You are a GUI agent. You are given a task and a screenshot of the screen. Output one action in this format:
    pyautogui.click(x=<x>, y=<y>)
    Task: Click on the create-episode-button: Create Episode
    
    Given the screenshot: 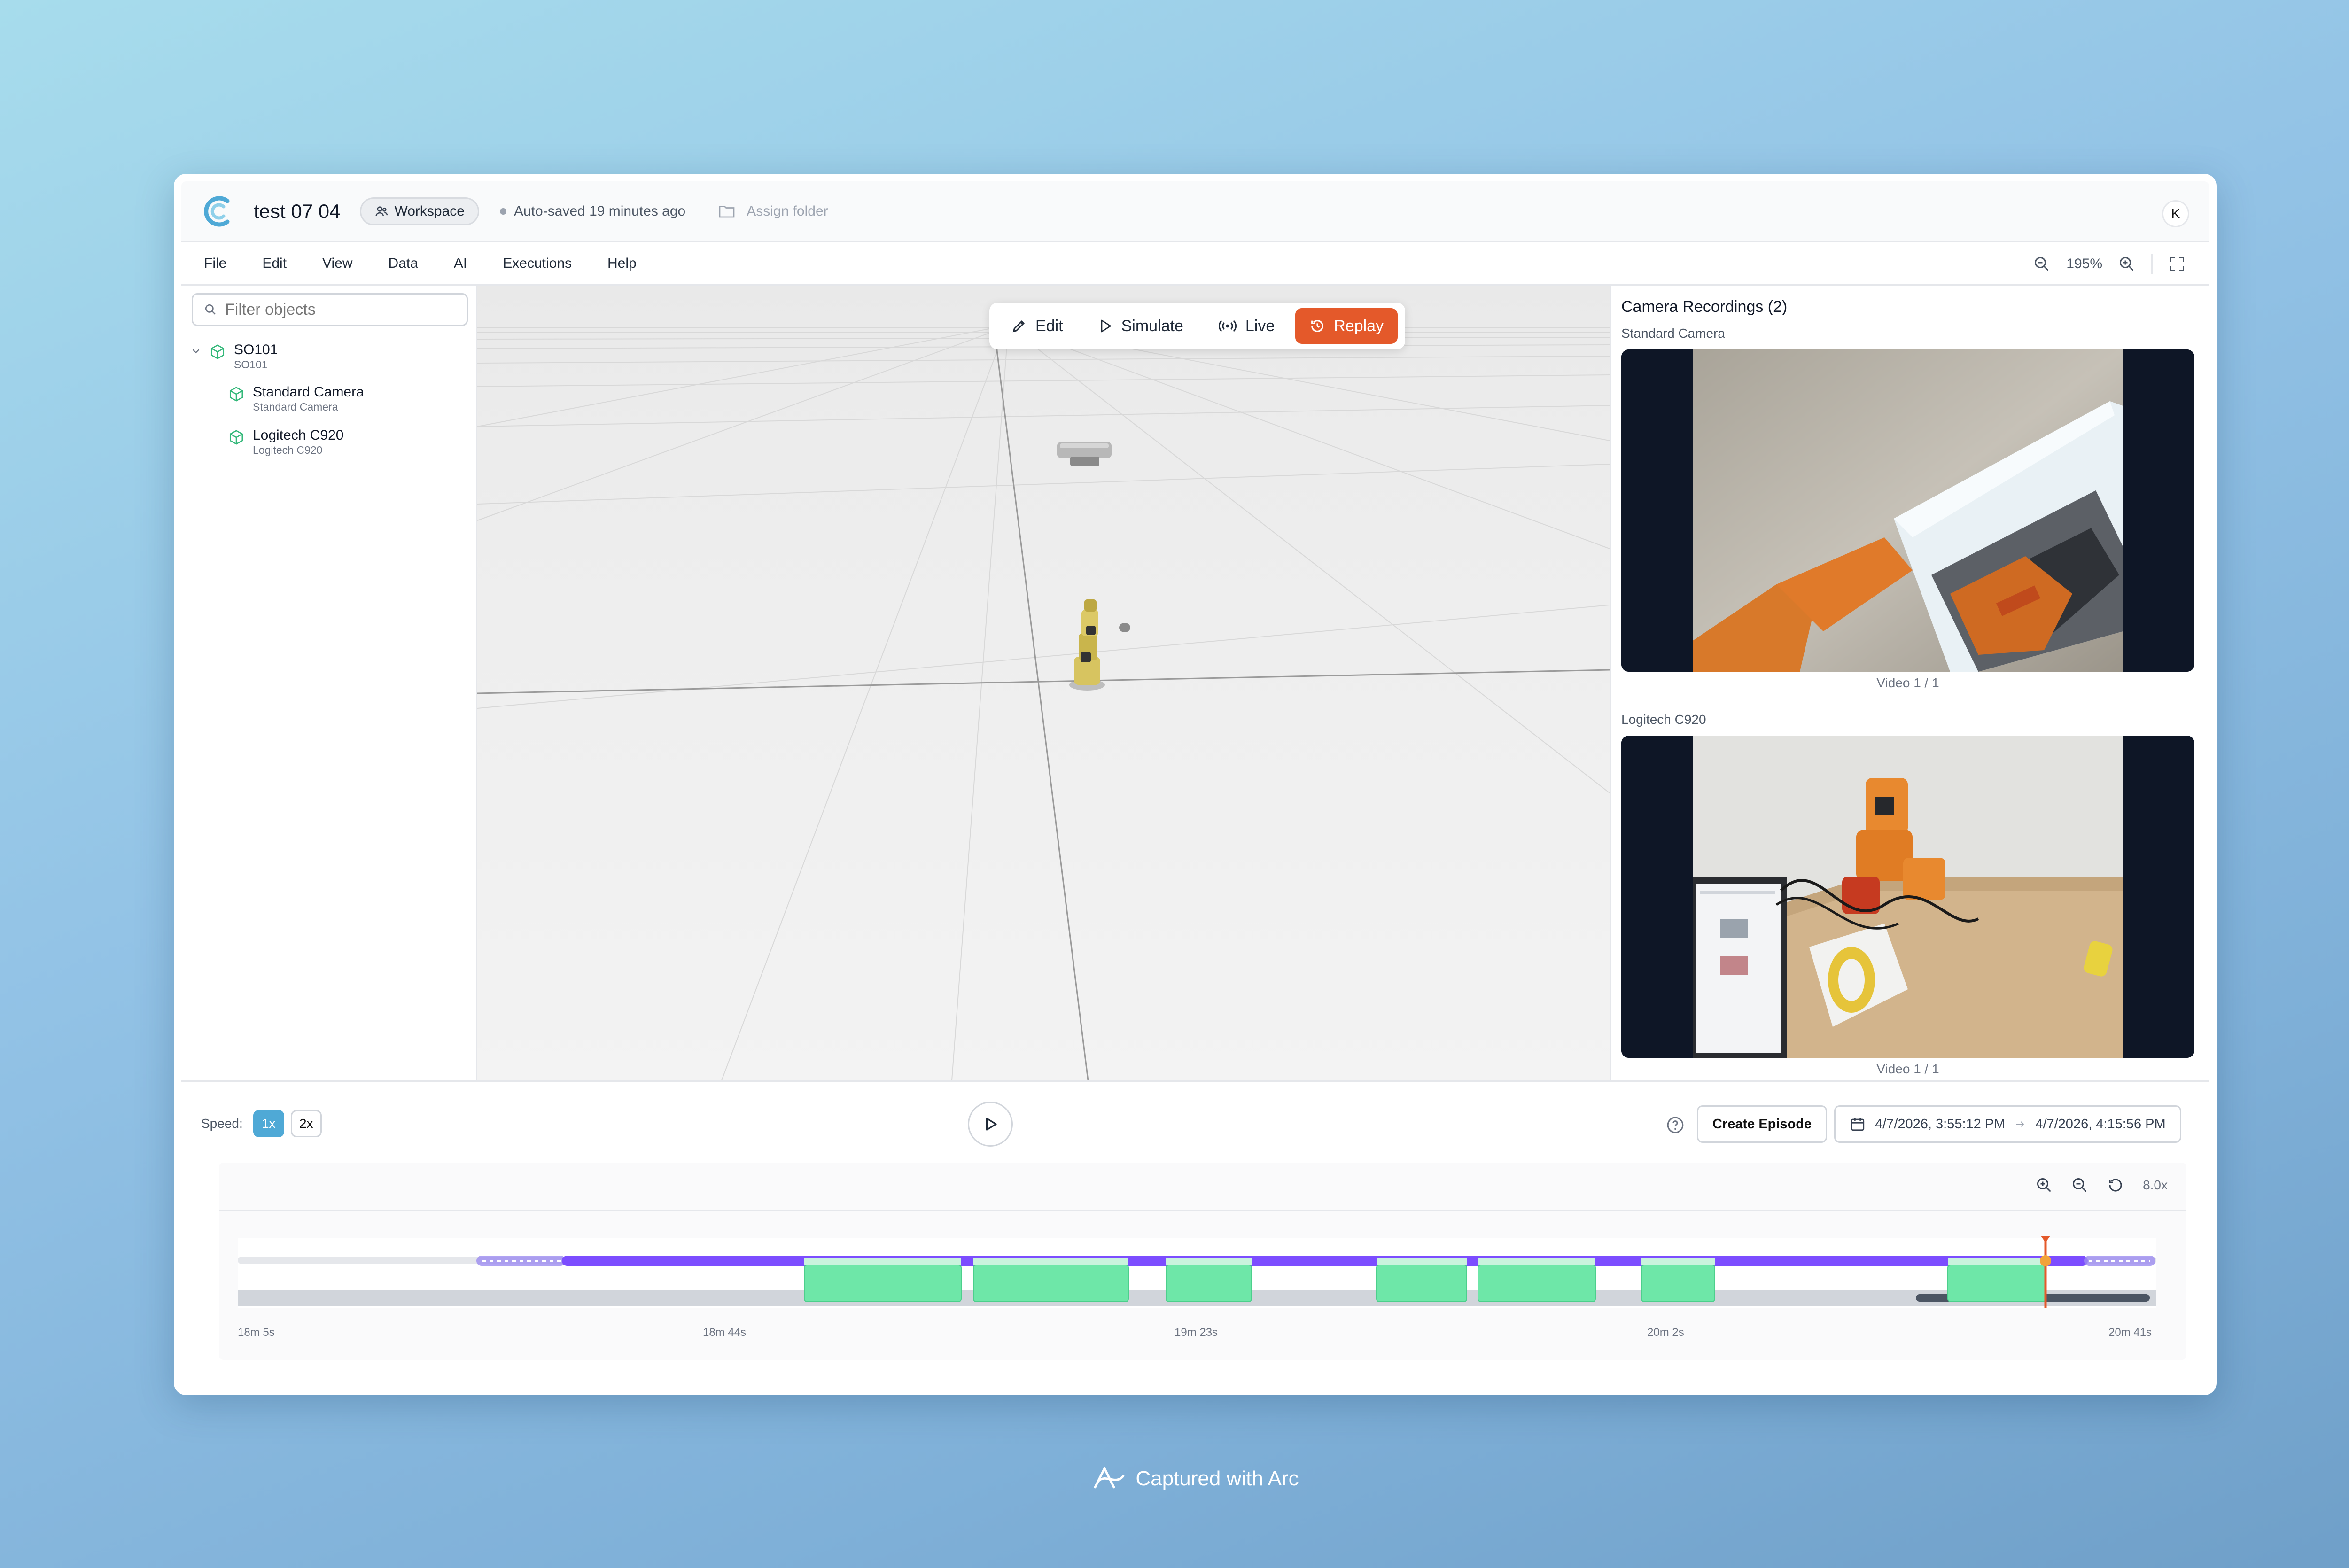 What is the action you would take?
    pyautogui.click(x=1762, y=1124)
    